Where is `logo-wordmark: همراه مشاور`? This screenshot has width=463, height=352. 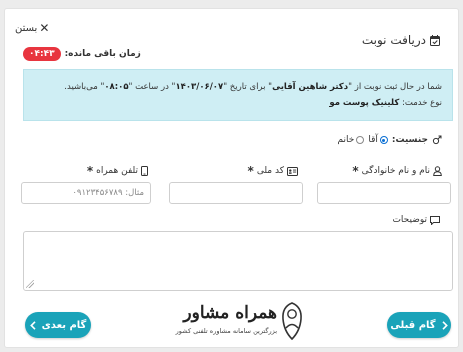
logo-wordmark: همراه مشاور is located at coordinates (230, 313).